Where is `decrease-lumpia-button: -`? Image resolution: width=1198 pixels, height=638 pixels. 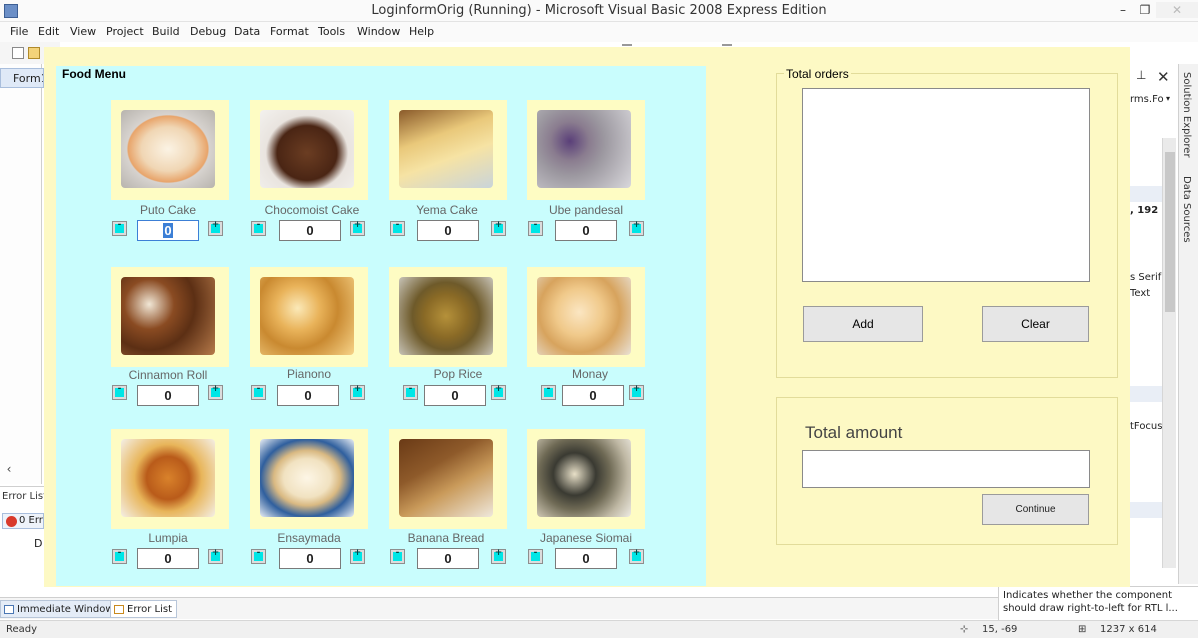 decrease-lumpia-button: - is located at coordinates (119, 556).